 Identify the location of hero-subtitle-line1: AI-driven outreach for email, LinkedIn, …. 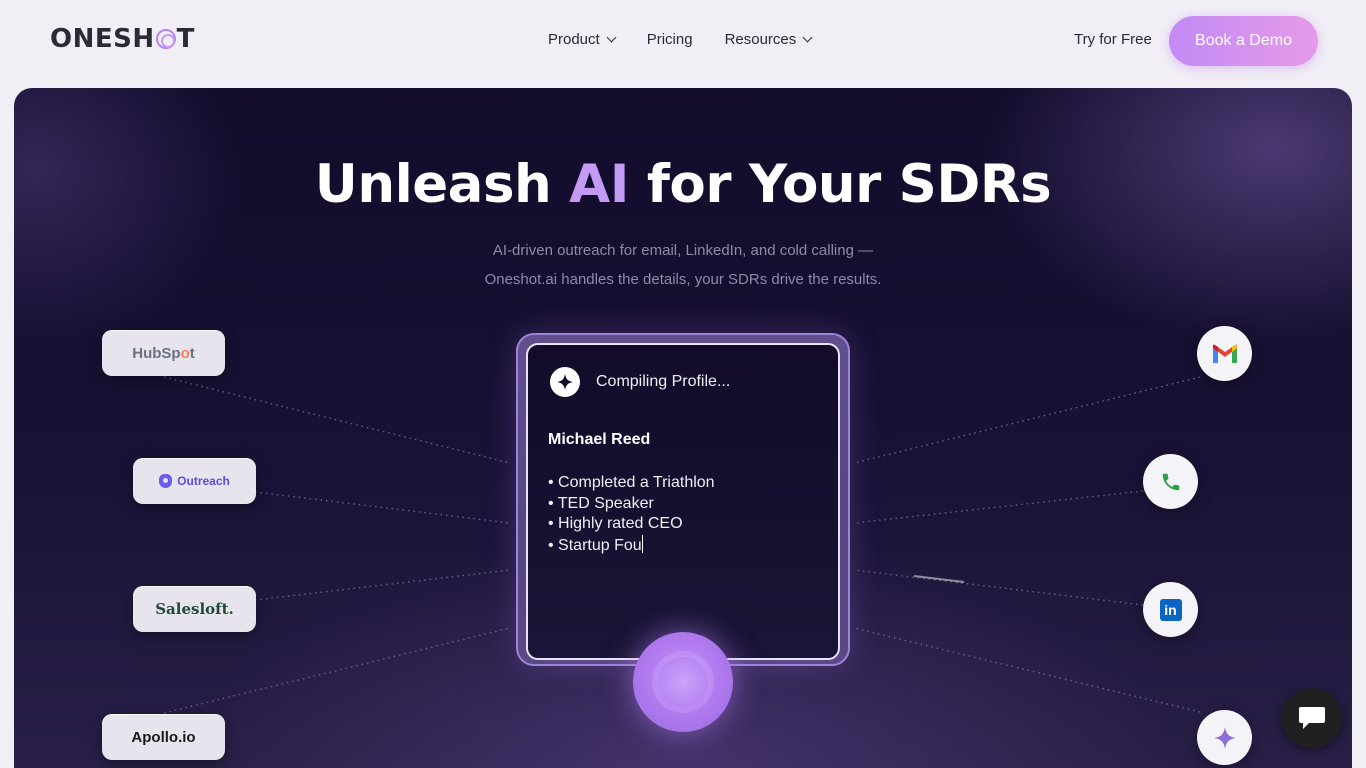
(683, 250).